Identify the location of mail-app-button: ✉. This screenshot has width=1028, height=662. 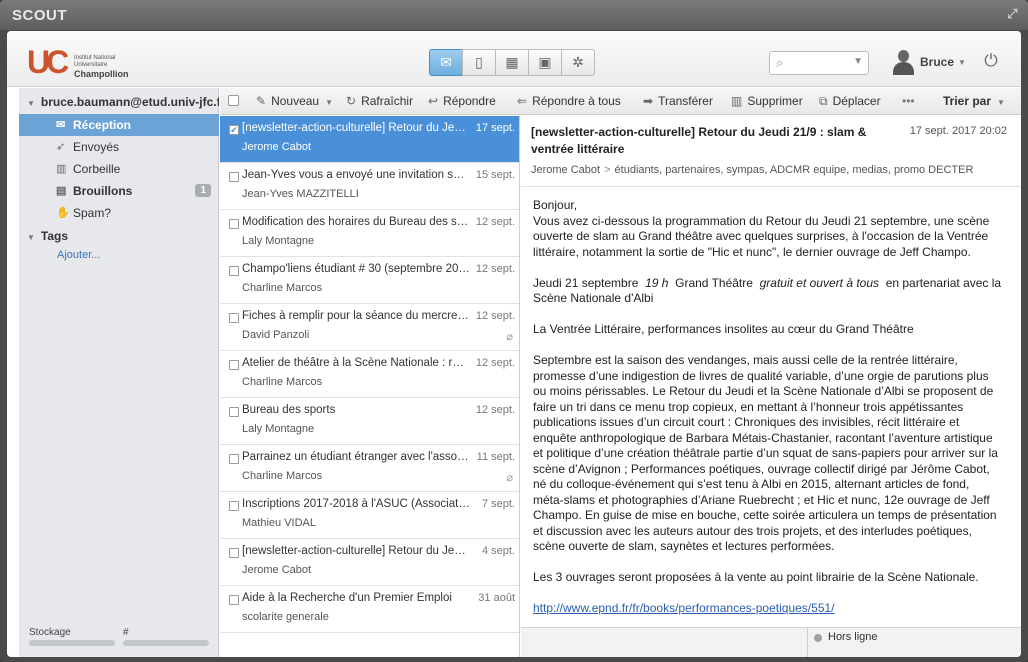
(446, 62).